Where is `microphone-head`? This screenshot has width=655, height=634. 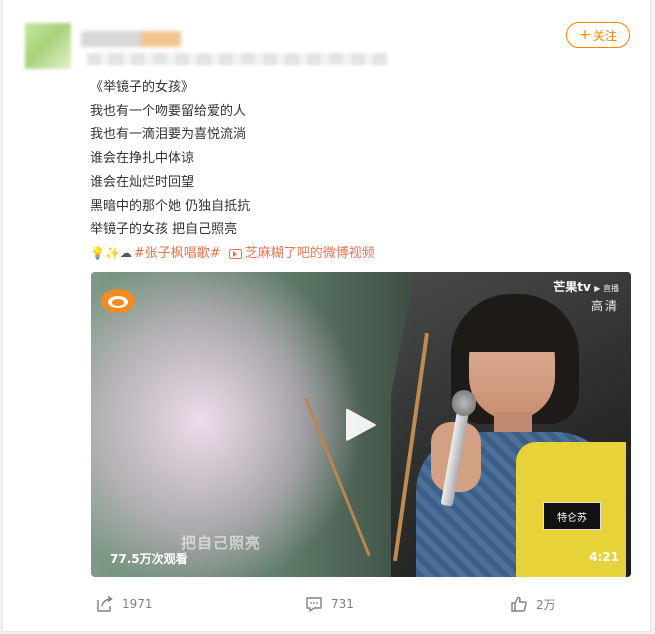 microphone-head is located at coordinates (464, 403).